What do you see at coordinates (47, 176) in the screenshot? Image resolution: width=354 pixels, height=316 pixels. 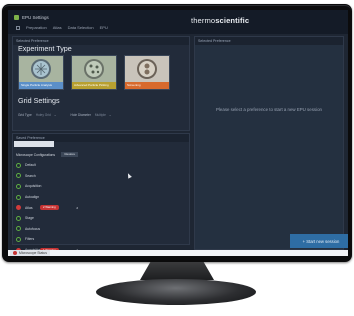 I see `list-item: Search` at bounding box center [47, 176].